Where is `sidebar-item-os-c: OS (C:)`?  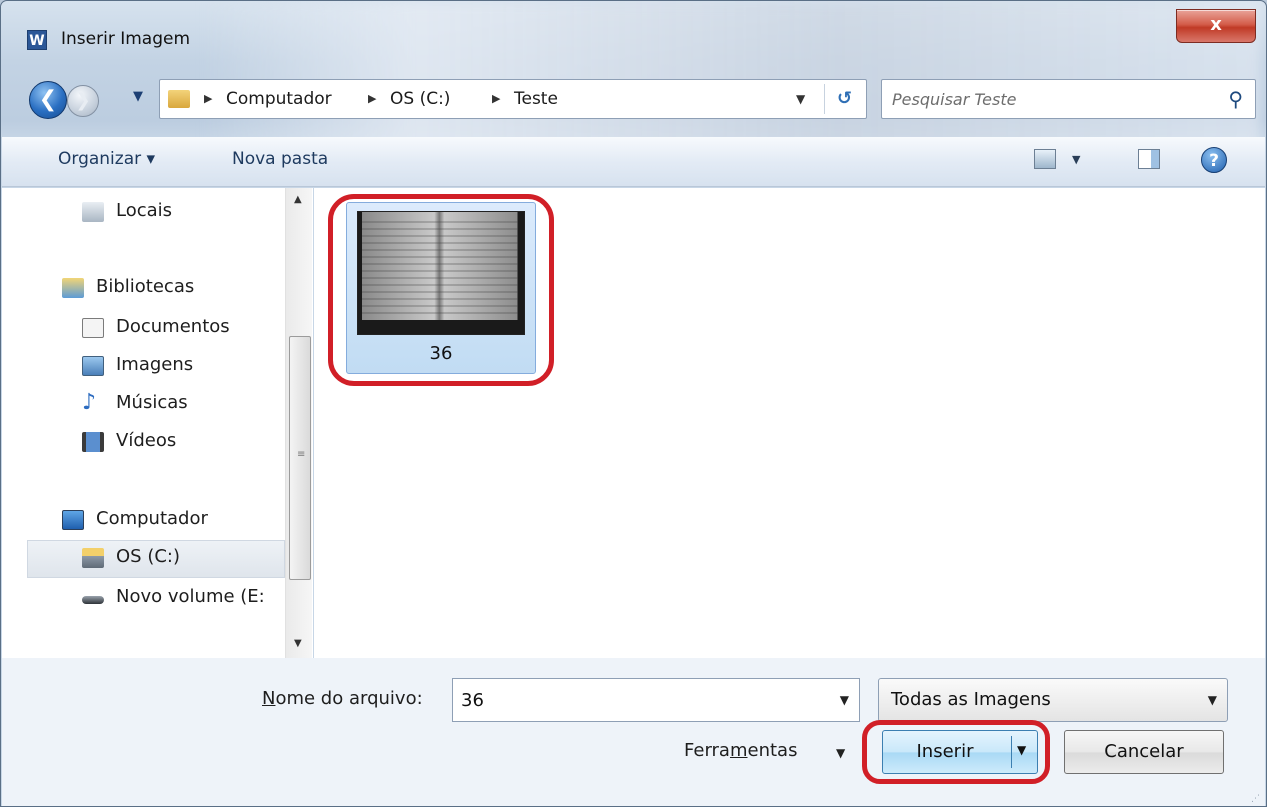 sidebar-item-os-c: OS (C:) is located at coordinates (177, 559).